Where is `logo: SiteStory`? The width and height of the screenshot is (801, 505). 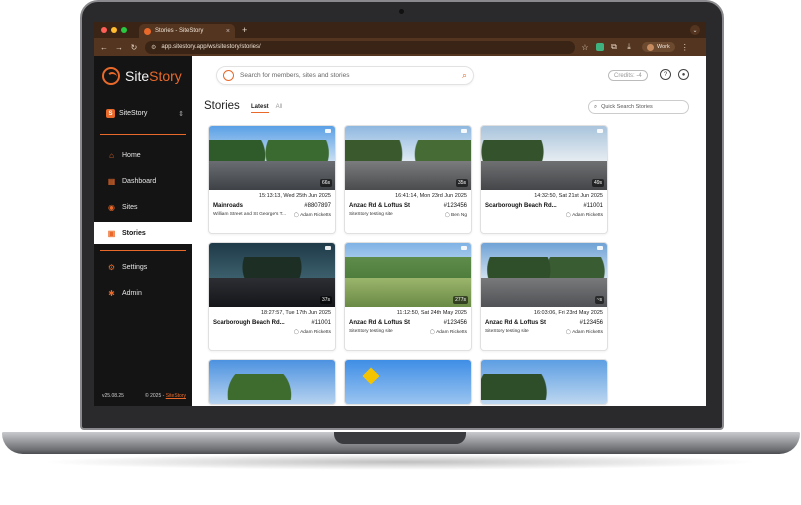
logo: SiteStory is located at coordinates (142, 76).